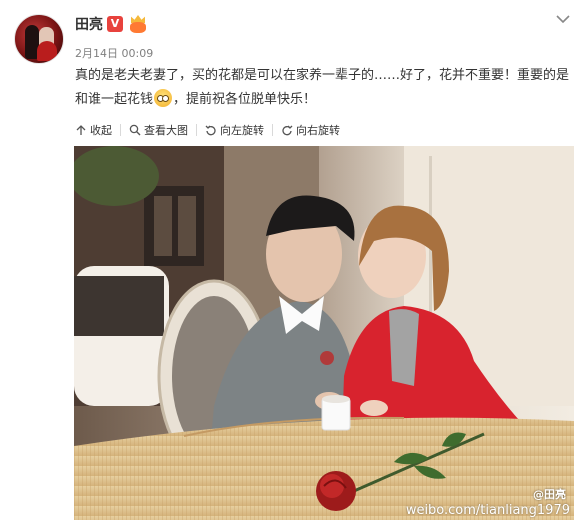 The width and height of the screenshot is (583, 527). I want to click on rotate-right-button: 向右旋转, so click(310, 130).